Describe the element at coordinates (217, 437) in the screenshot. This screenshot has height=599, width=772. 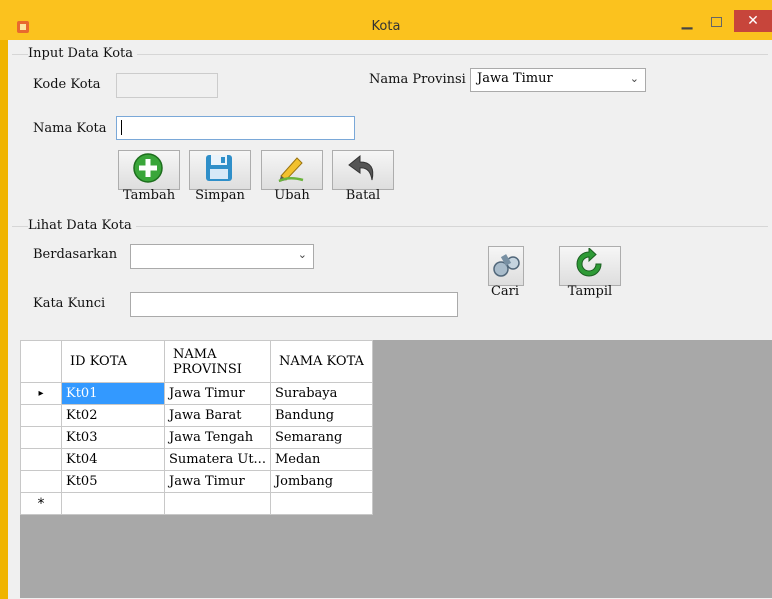
I see `cell-nama-provinsi: Jawa Tengah` at that location.